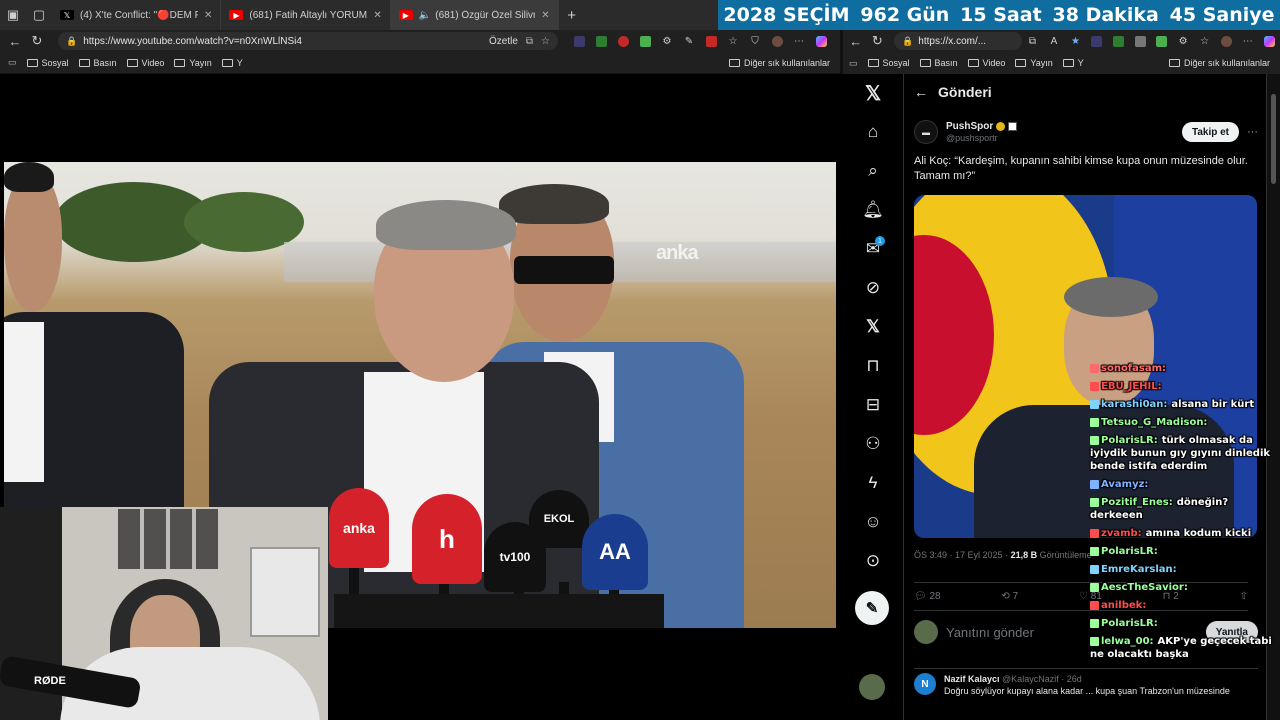 The image size is (1280, 720). Describe the element at coordinates (1076, 41) in the screenshot. I see `favorite-icon: ★` at that location.